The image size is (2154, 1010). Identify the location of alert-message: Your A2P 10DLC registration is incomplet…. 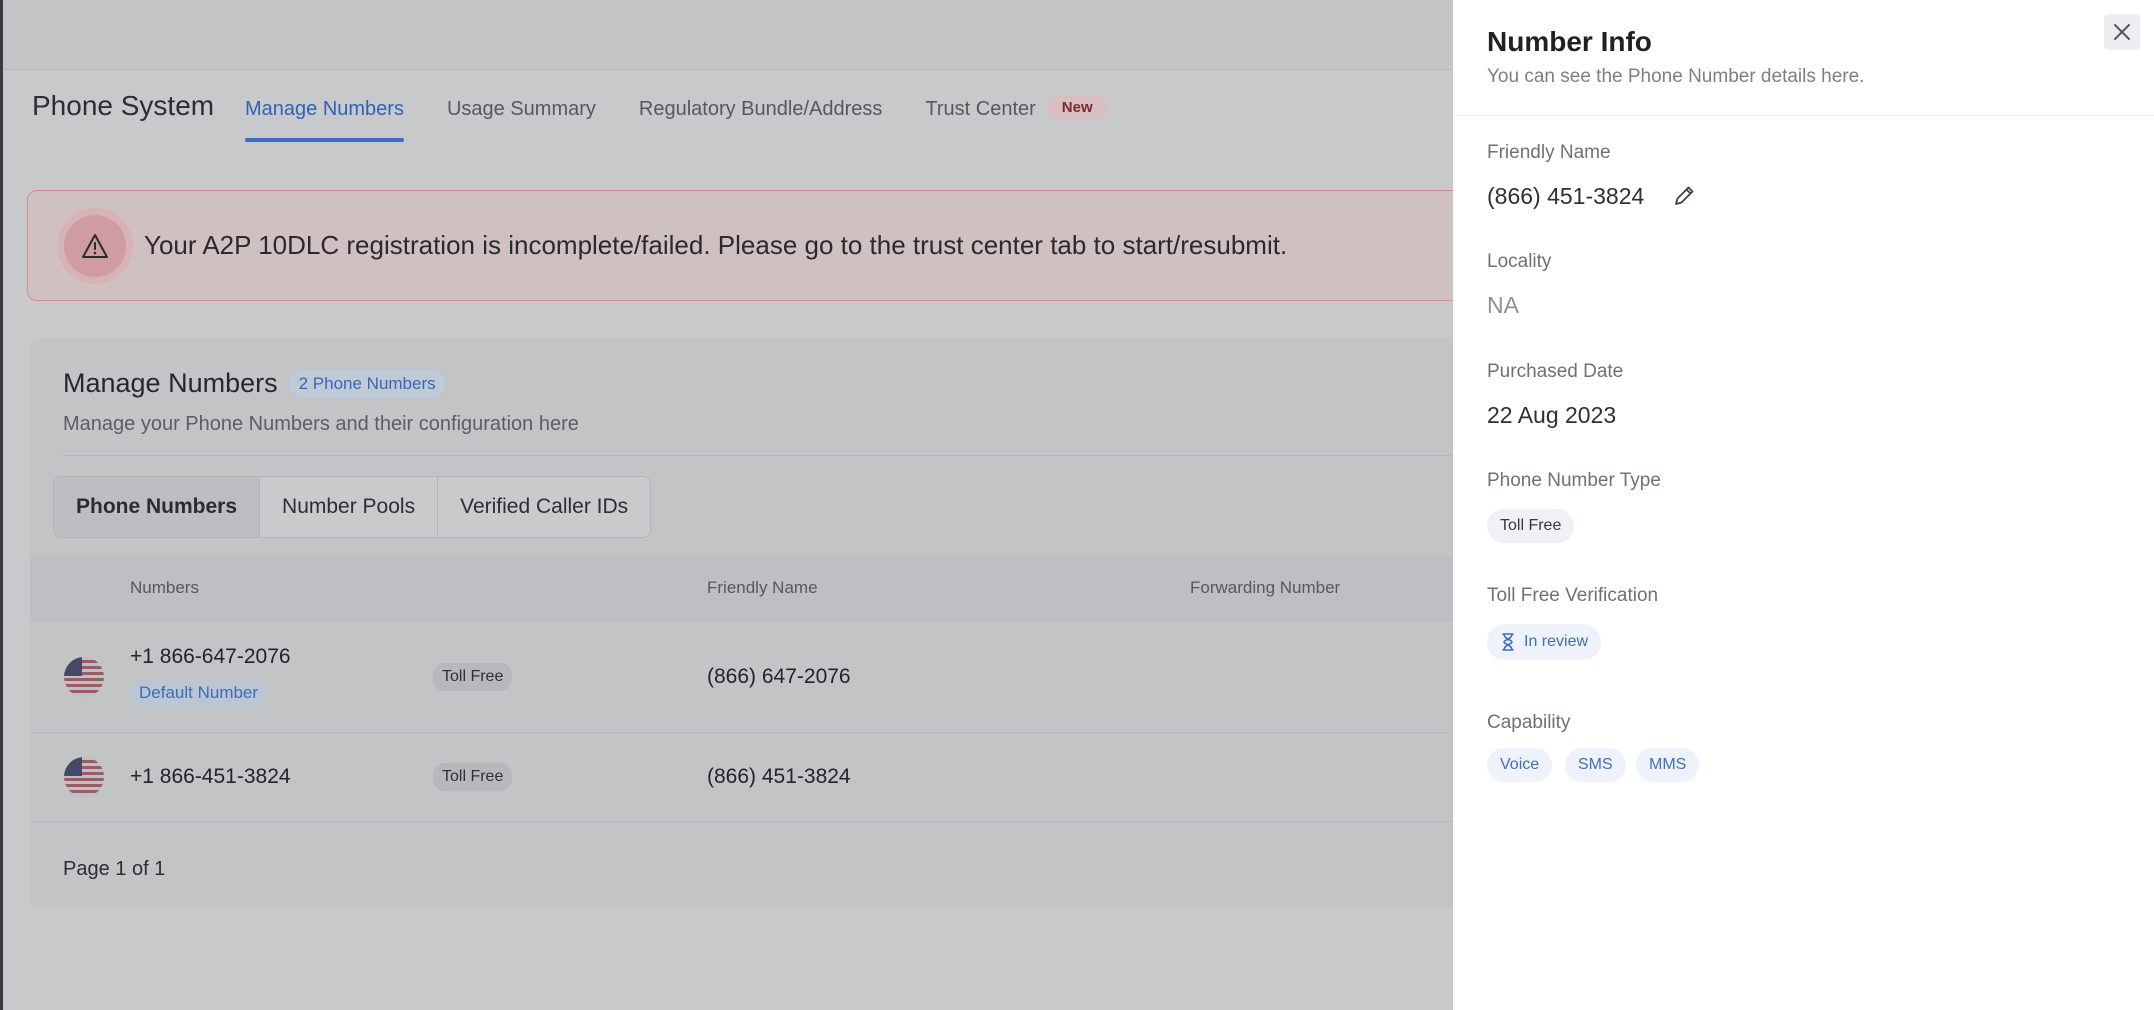
(716, 245).